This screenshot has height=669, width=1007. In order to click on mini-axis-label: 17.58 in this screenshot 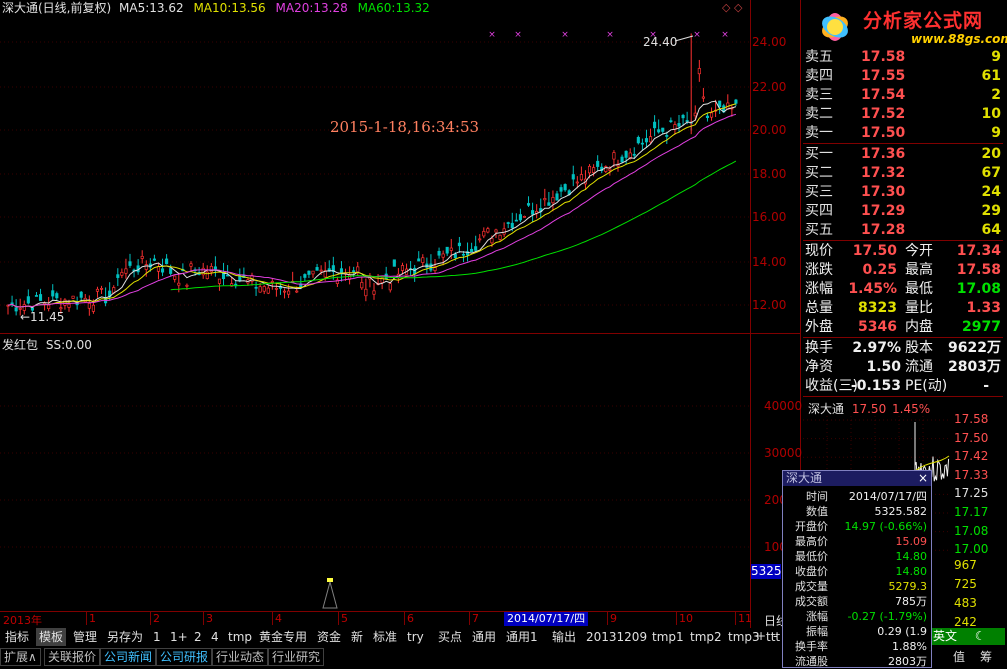, I will do `click(971, 419)`.